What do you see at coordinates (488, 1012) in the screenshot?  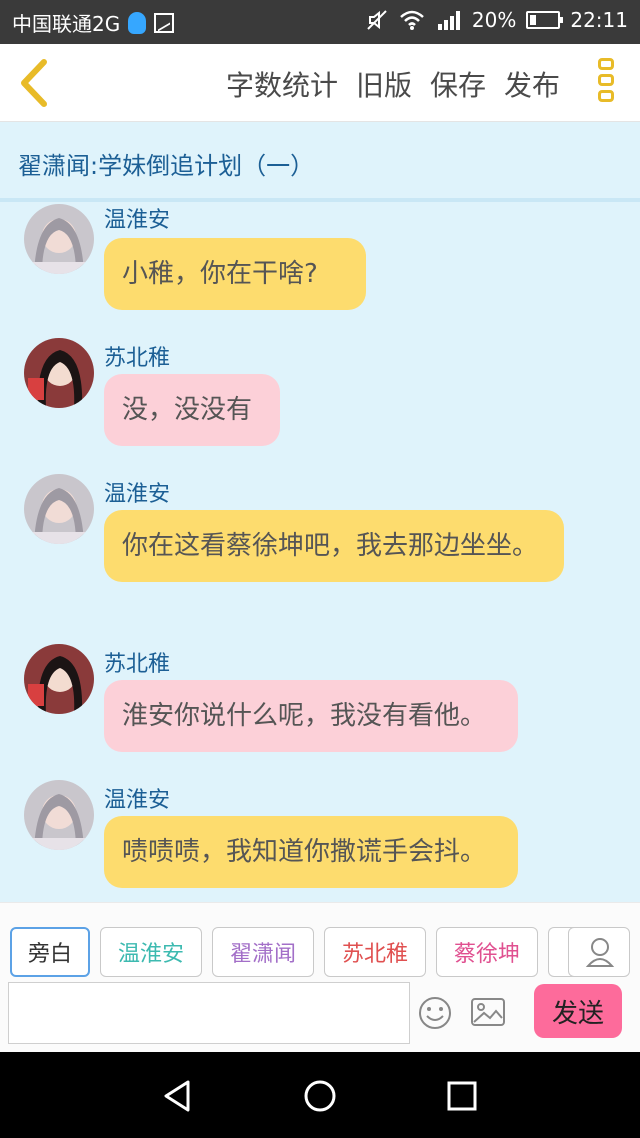 I see `image-icon` at bounding box center [488, 1012].